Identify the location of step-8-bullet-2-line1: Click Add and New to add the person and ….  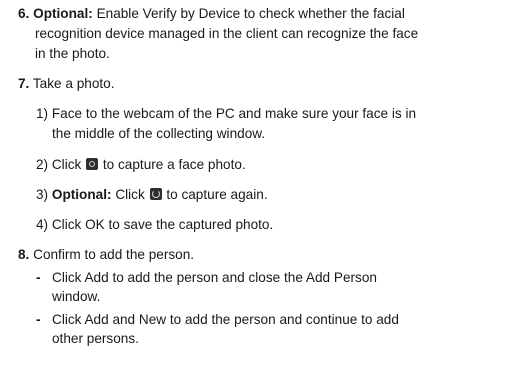
(225, 319).